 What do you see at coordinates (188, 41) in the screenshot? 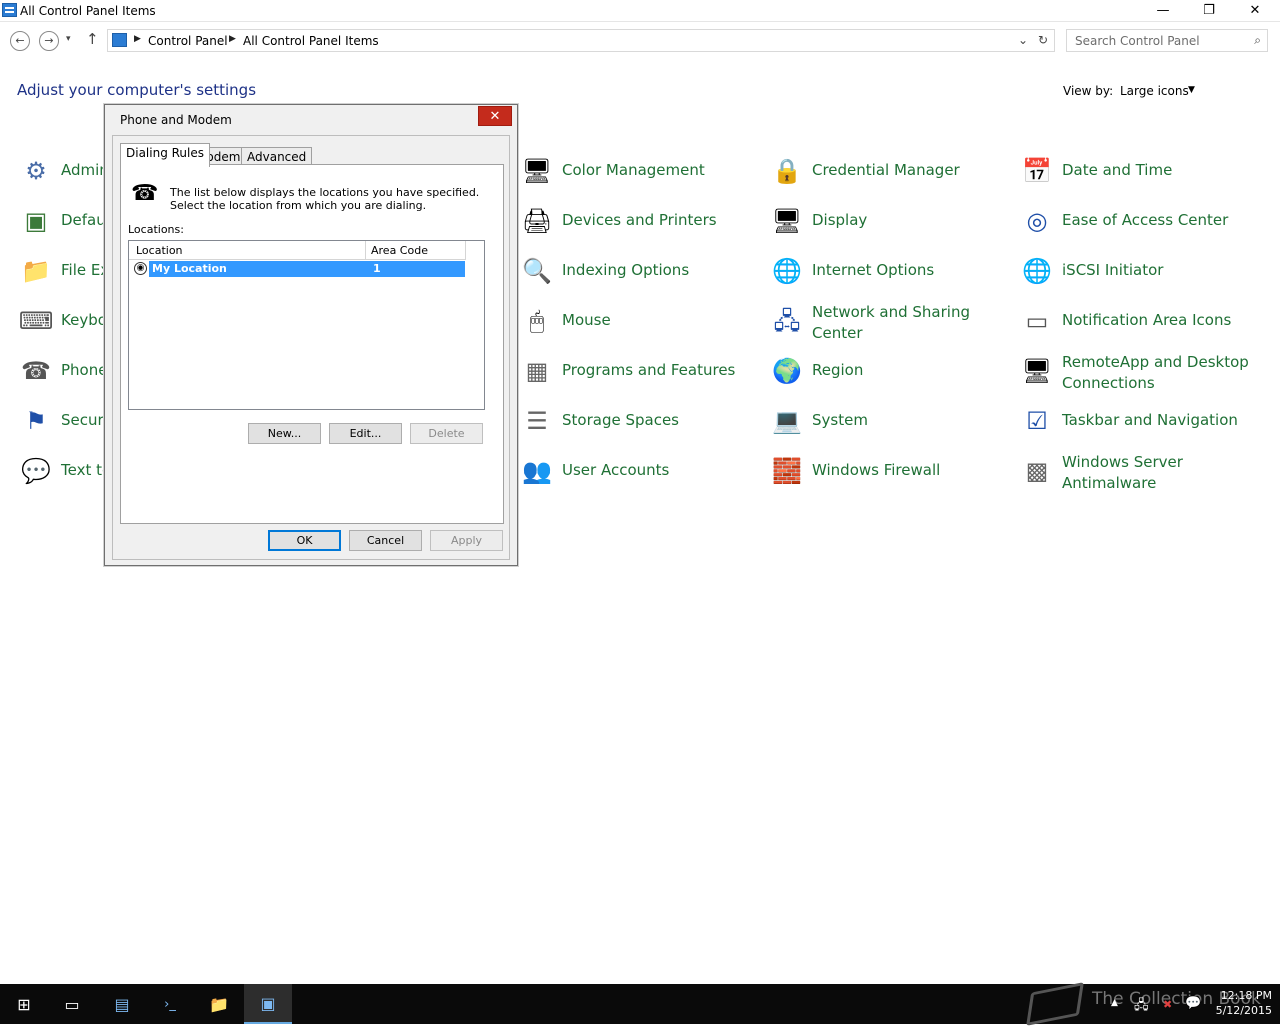
I see `breadcrumb-control-panel: Control Panel` at bounding box center [188, 41].